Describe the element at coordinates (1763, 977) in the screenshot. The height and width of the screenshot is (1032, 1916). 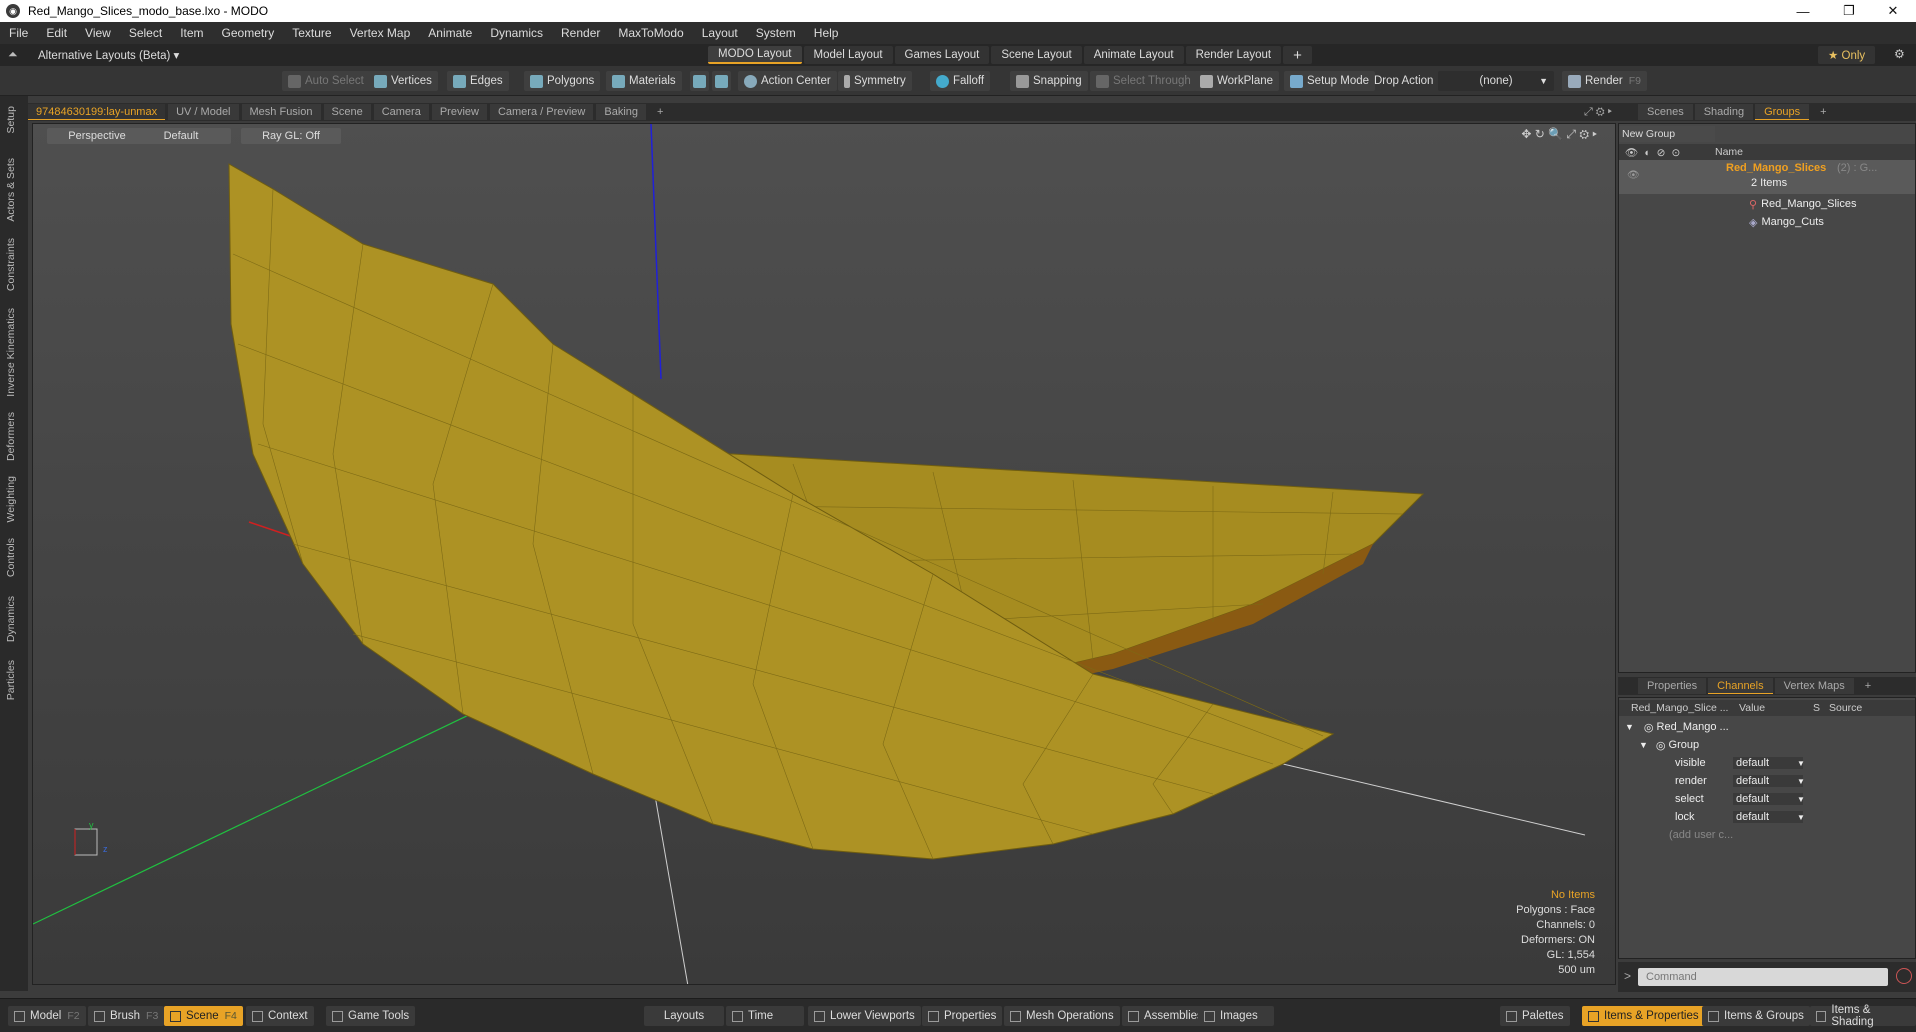
I see `command-input: Command` at that location.